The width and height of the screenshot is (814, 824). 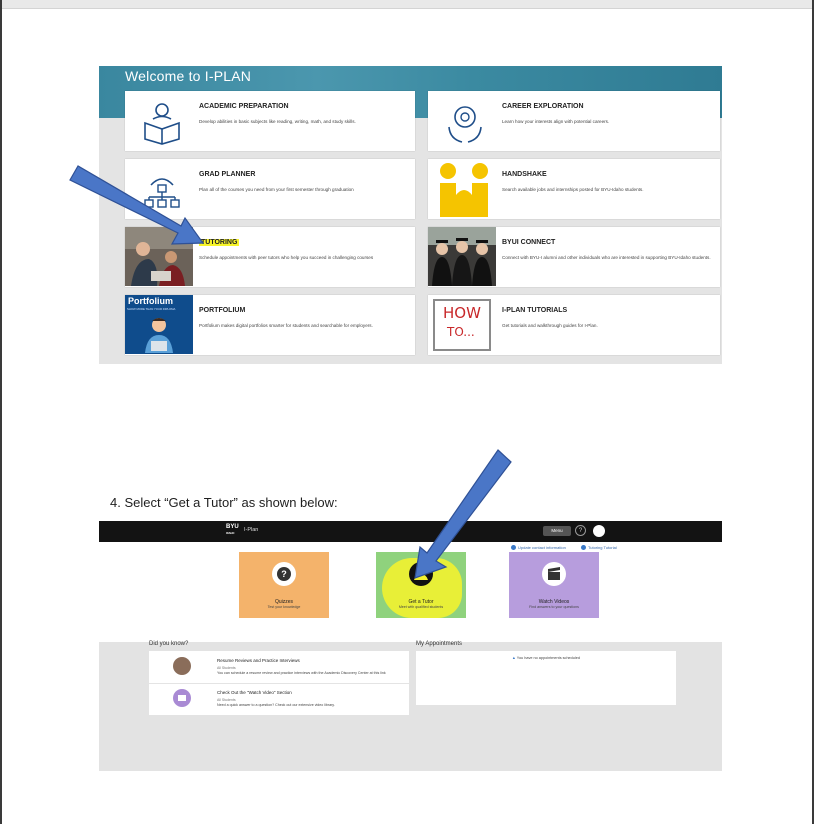 I want to click on tile-subtitle: Test your knowledge, so click(x=284, y=607).